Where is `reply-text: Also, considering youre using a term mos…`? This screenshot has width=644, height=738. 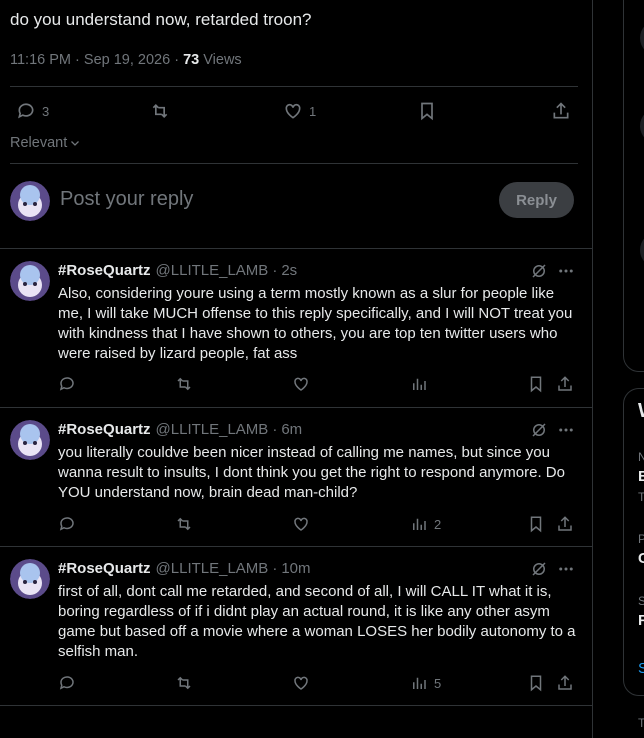
reply-text: Also, considering youre using a term mos… is located at coordinates (315, 323).